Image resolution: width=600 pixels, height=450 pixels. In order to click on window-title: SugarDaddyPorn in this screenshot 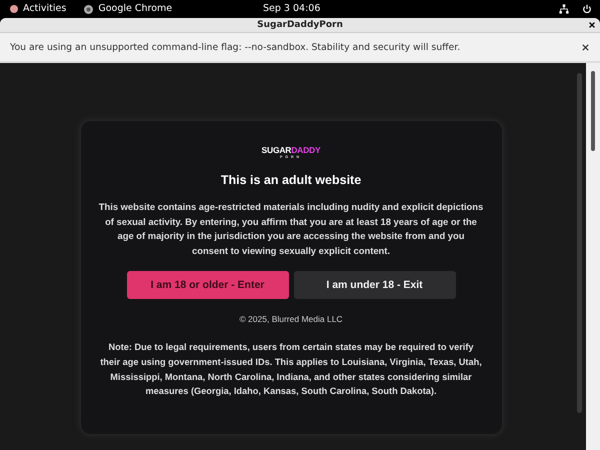, I will do `click(300, 25)`.